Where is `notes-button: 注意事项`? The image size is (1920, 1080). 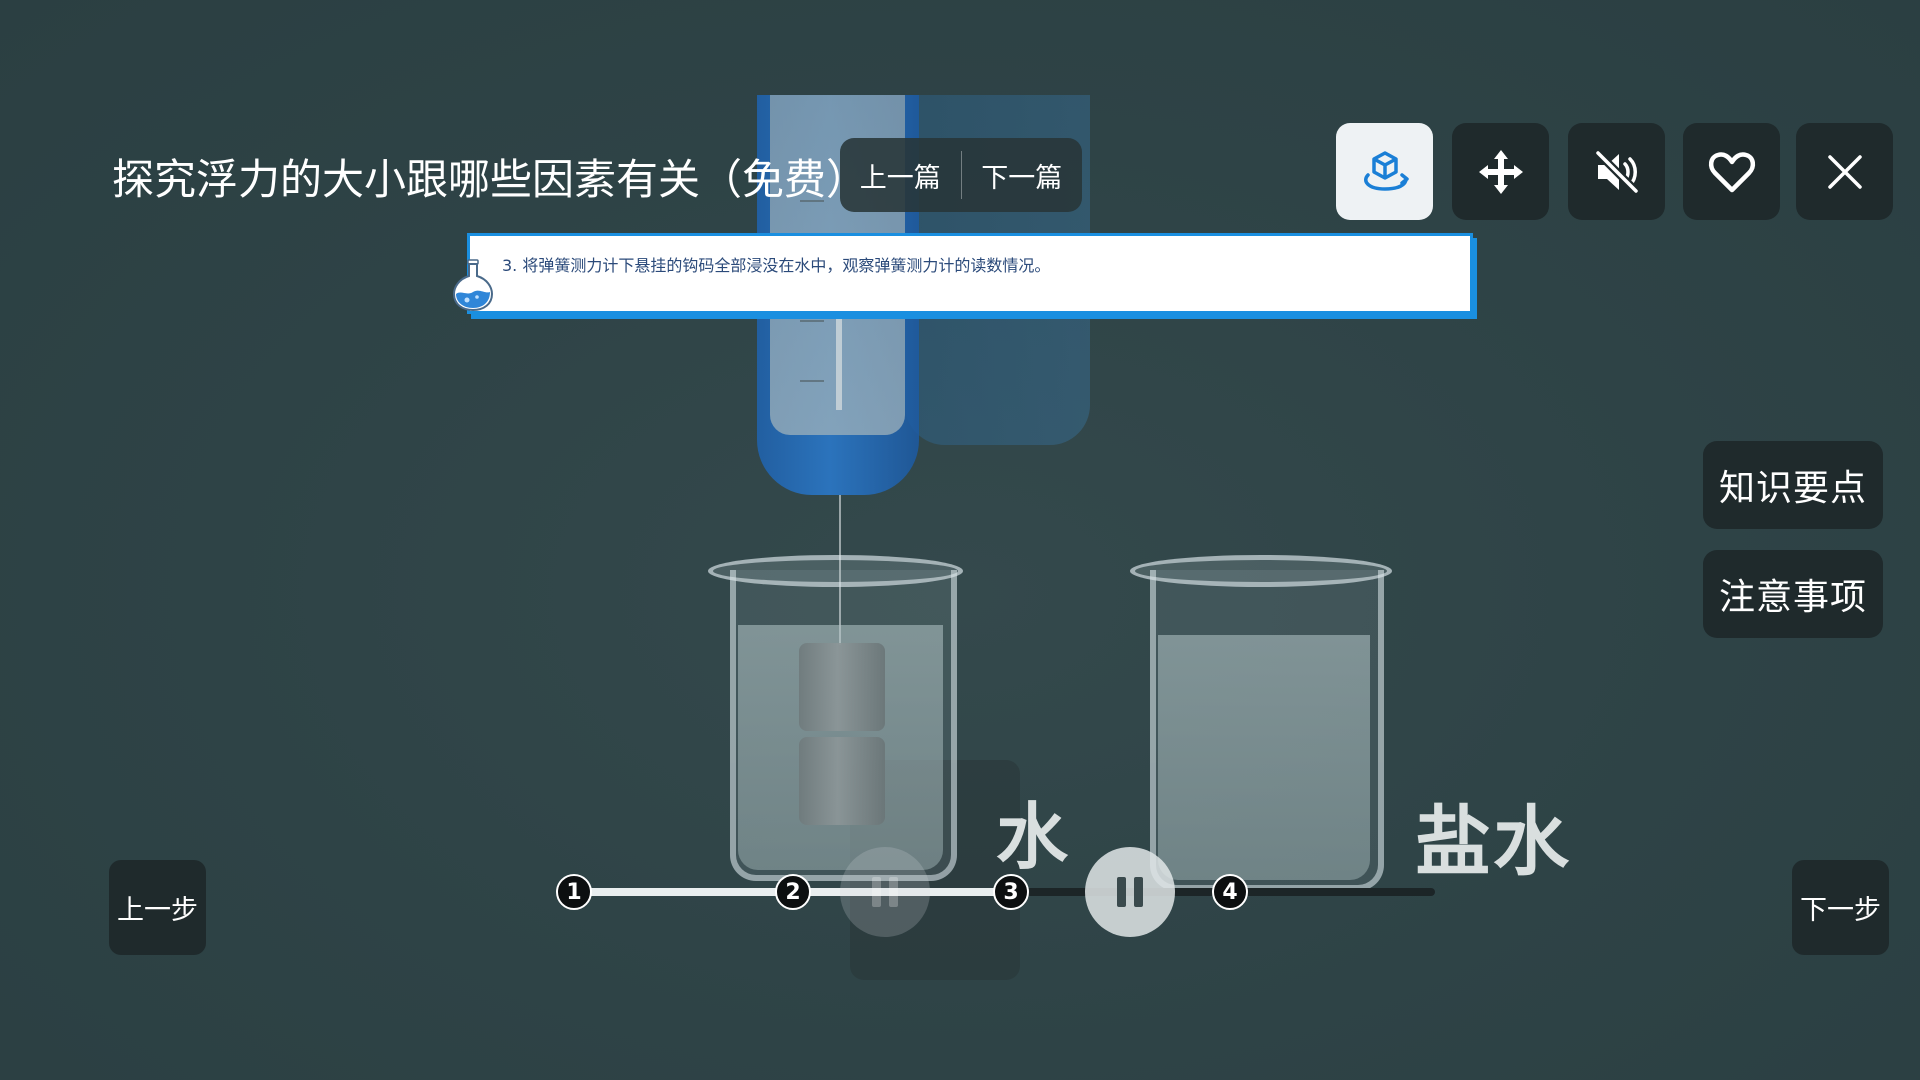
notes-button: 注意事项 is located at coordinates (1793, 594).